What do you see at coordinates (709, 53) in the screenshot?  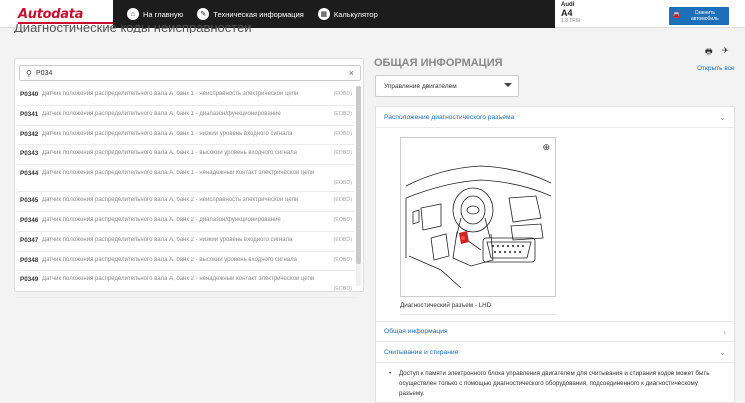 I see `print-icon: 🖶` at bounding box center [709, 53].